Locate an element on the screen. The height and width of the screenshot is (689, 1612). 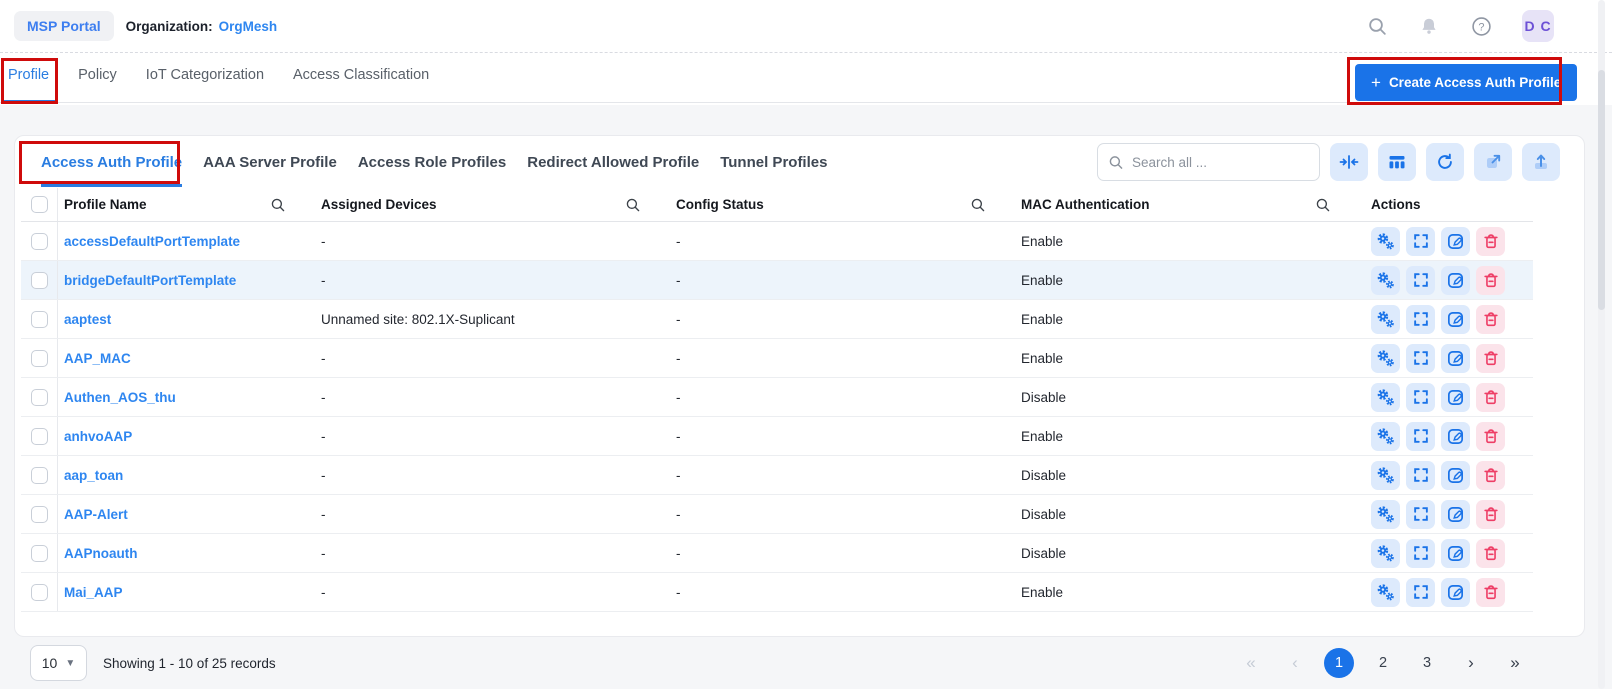
profile-name-link: accessDefaultPortTemplate is located at coordinates (152, 241).